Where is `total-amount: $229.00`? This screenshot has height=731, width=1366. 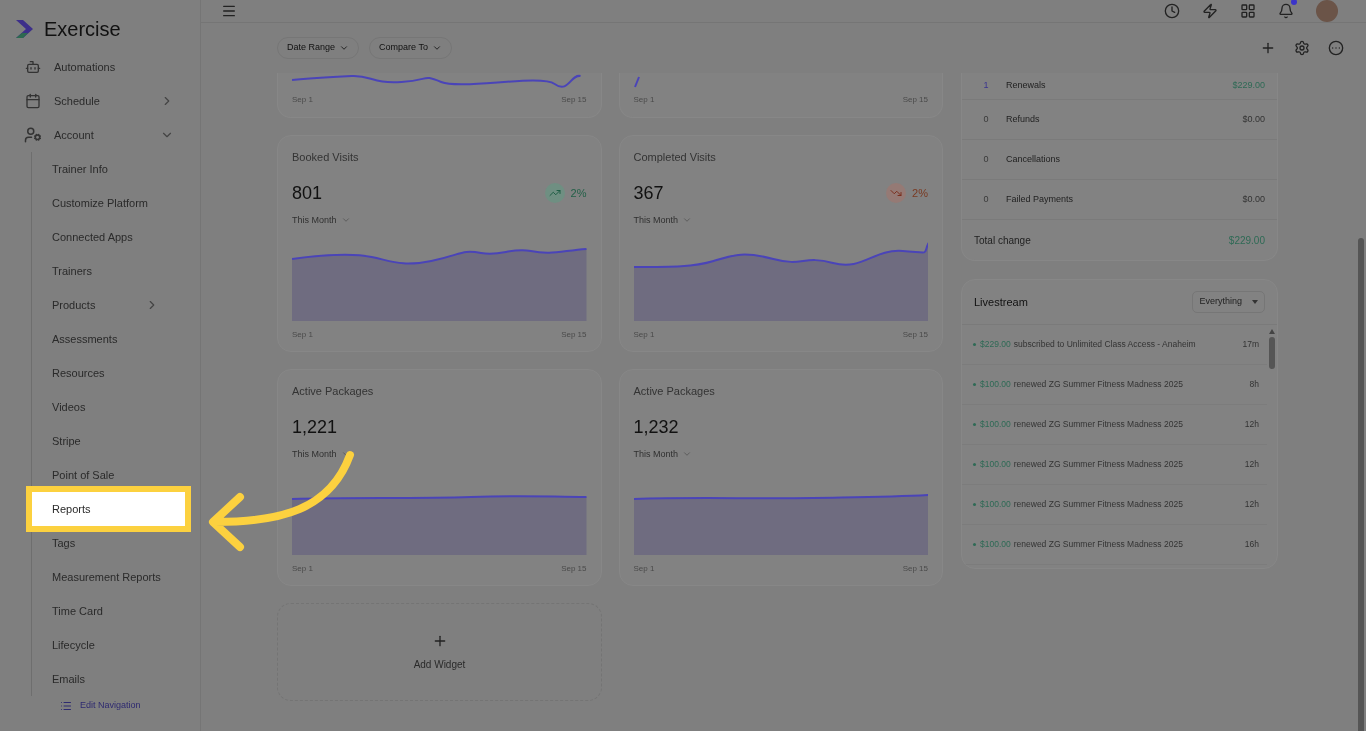
total-amount: $229.00 is located at coordinates (1246, 240).